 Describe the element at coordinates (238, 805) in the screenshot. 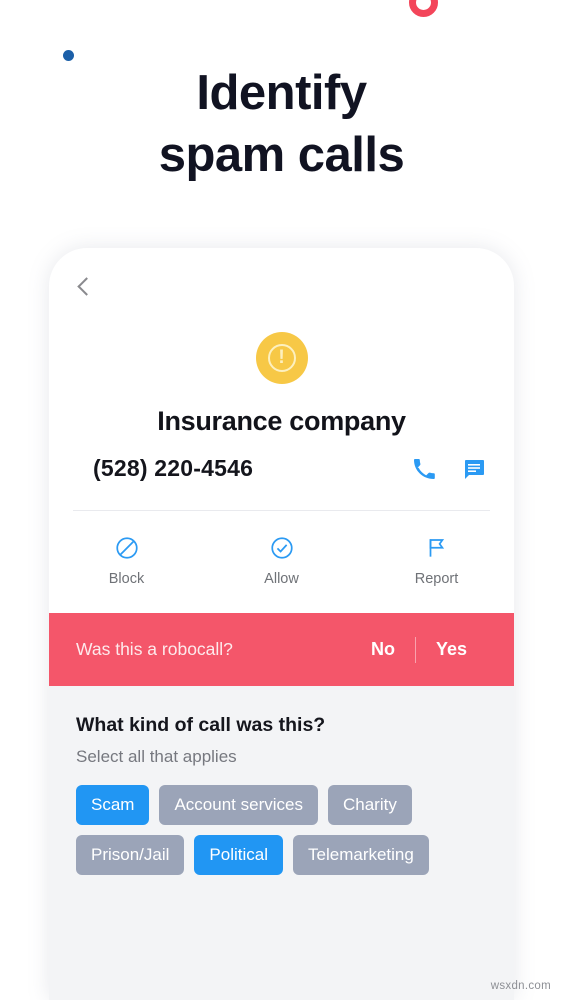

I see `call-type-tag: Account services` at that location.